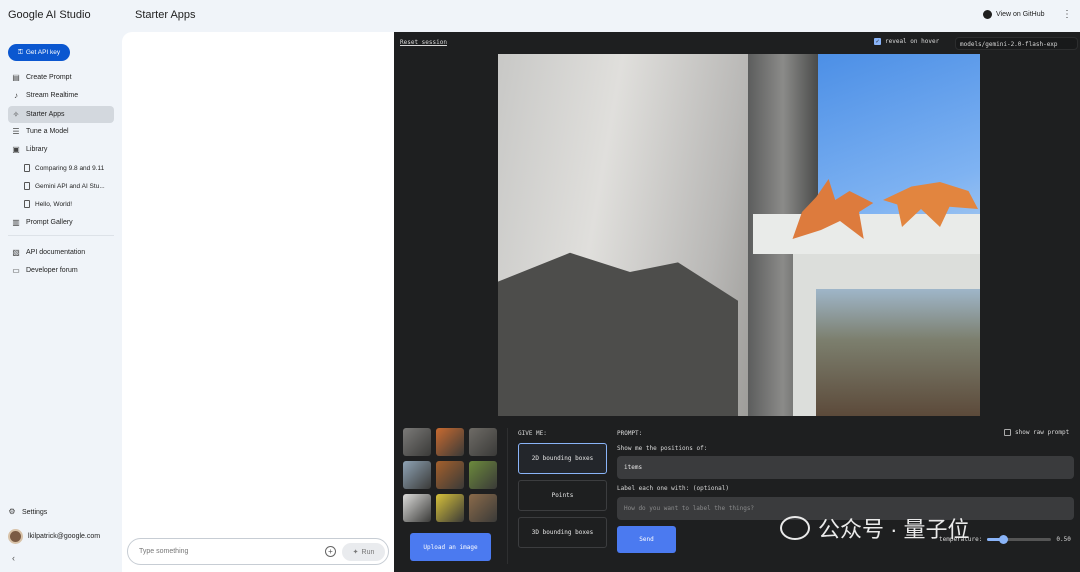 Image resolution: width=1080 pixels, height=572 pixels. What do you see at coordinates (662, 448) in the screenshot?
I see `positions-label: Show me the positions of:` at bounding box center [662, 448].